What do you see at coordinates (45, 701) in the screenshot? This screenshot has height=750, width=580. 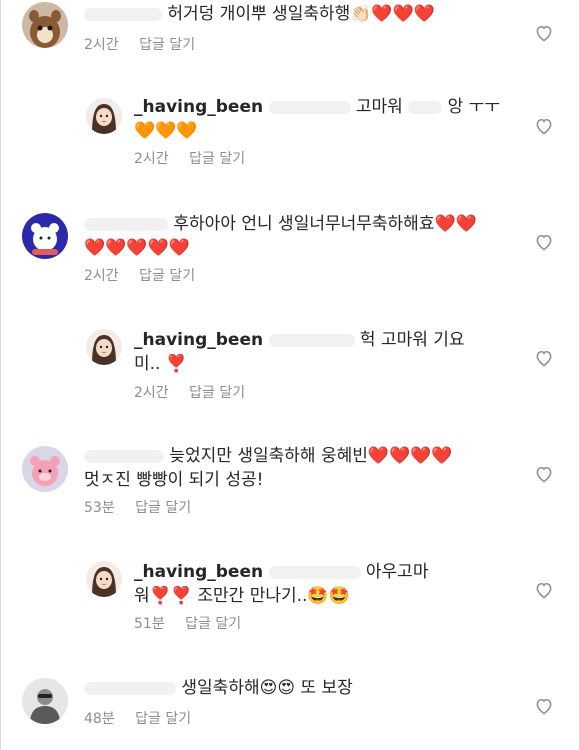 I see `person-avatar` at bounding box center [45, 701].